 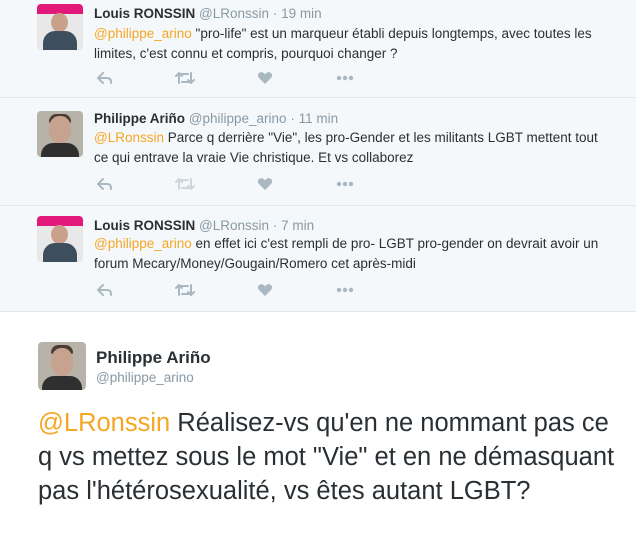 I want to click on timestamp: 11 min, so click(x=319, y=118).